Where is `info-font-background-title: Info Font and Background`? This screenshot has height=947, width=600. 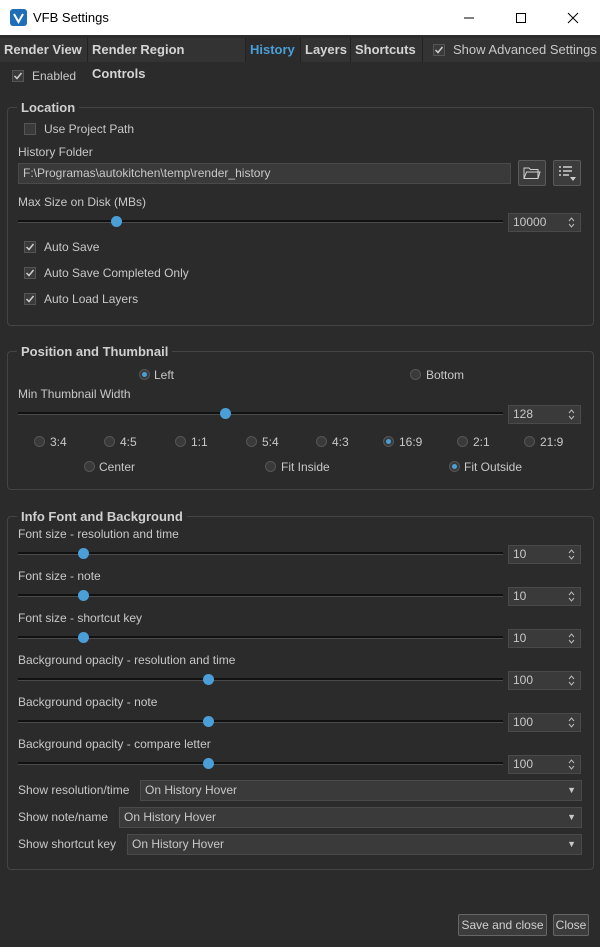
info-font-background-title: Info Font and Background is located at coordinates (102, 516).